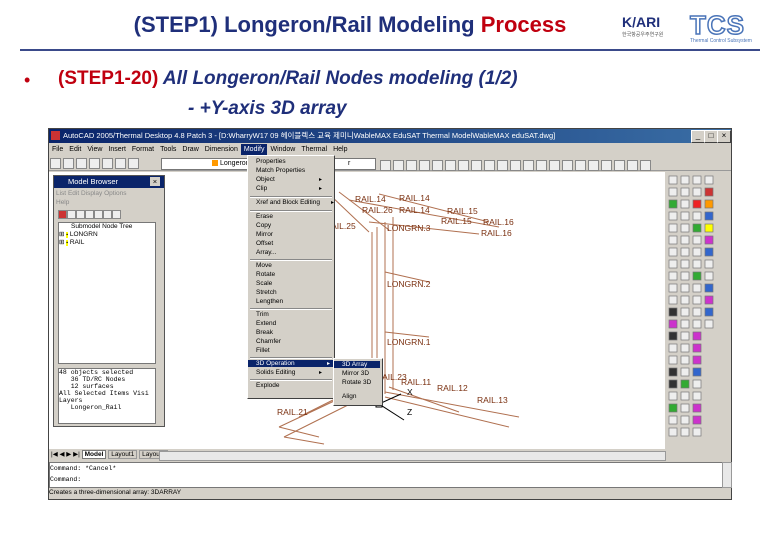 The image size is (780, 540). Describe the element at coordinates (295, 202) in the screenshot. I see `menu-item-xref: Xref and Block Editing ▸` at that location.